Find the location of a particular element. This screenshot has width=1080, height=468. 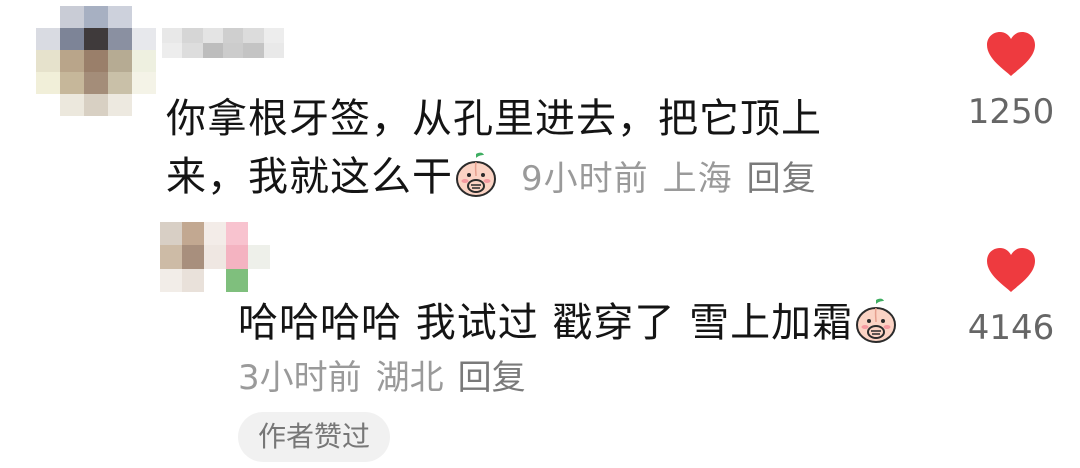

reply-body: 哈哈哈哈 我试过 戳穿了 雪上加霜 is located at coordinates (598, 323).